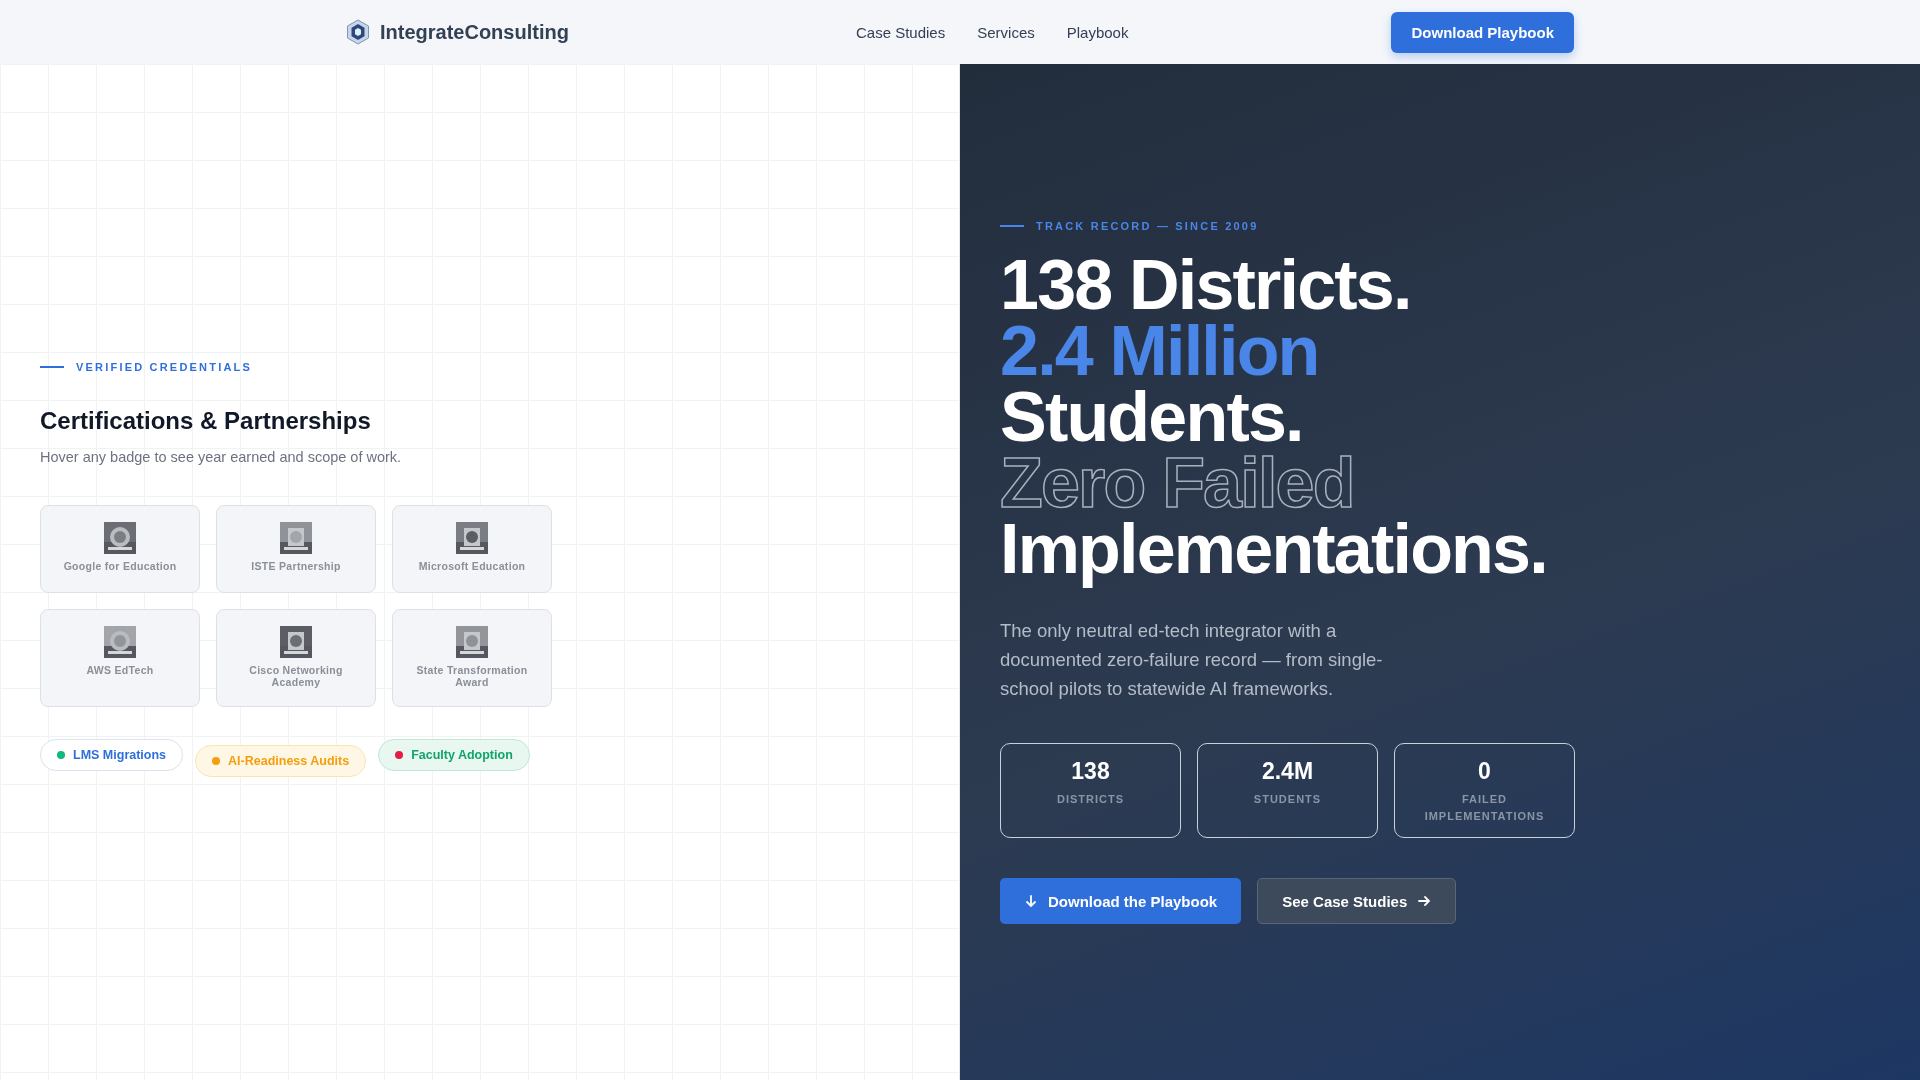 The height and width of the screenshot is (1080, 1920). I want to click on stat-label: FAILED IMPLEMENTATIONS, so click(1484, 808).